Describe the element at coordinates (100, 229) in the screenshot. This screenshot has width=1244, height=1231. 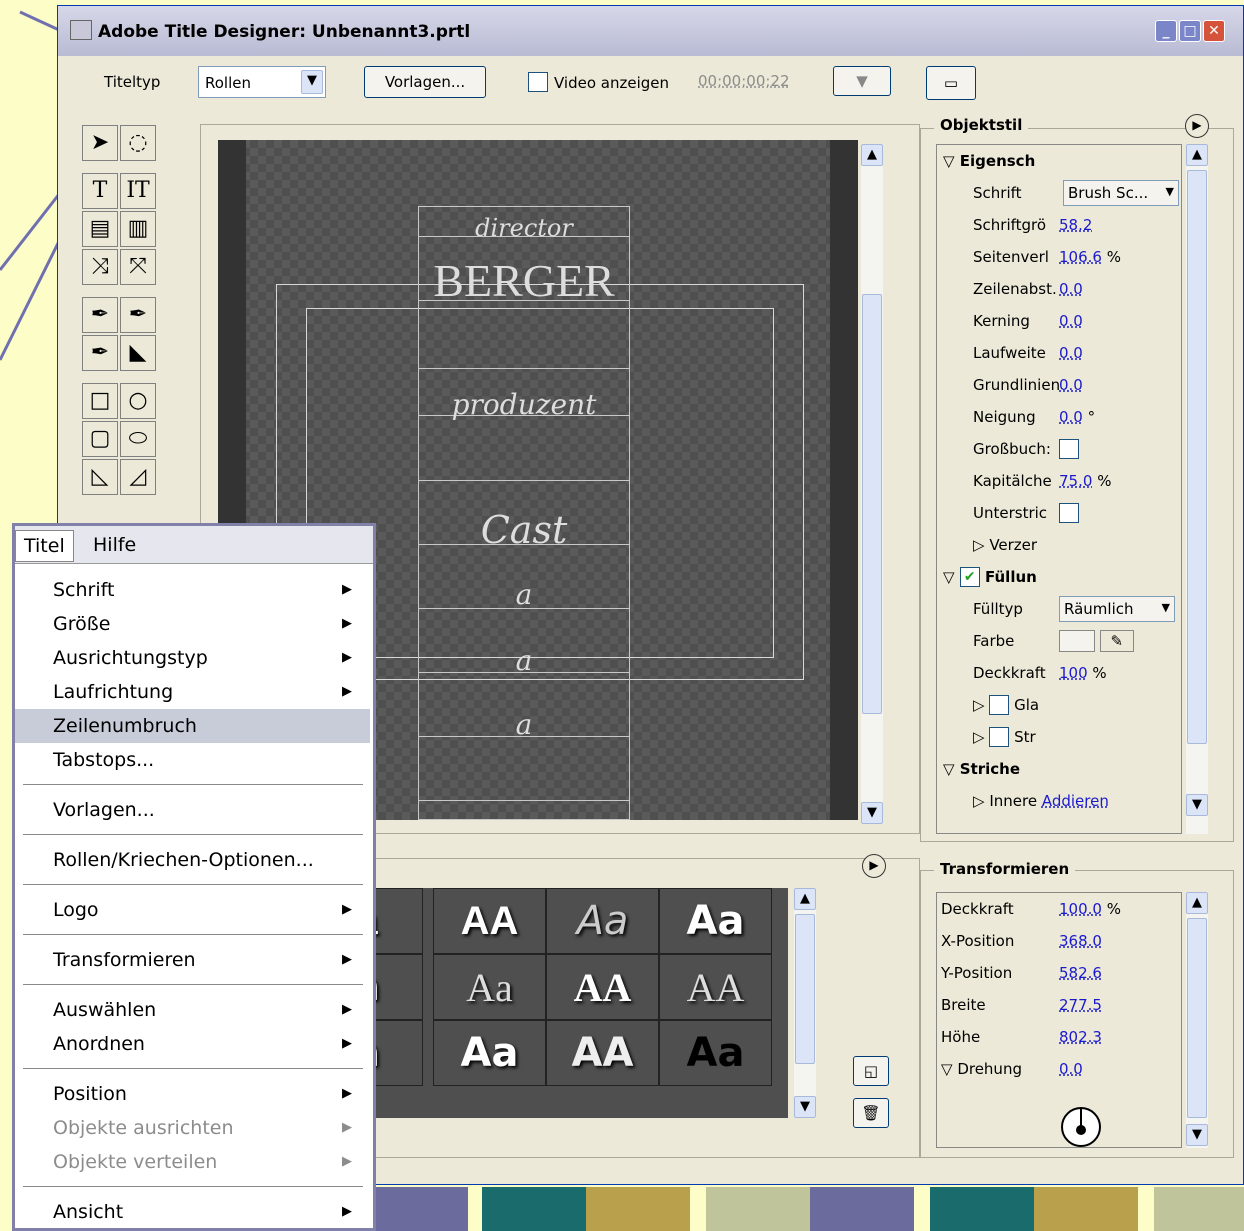
I see `area-type-tool-icon: ▤` at that location.